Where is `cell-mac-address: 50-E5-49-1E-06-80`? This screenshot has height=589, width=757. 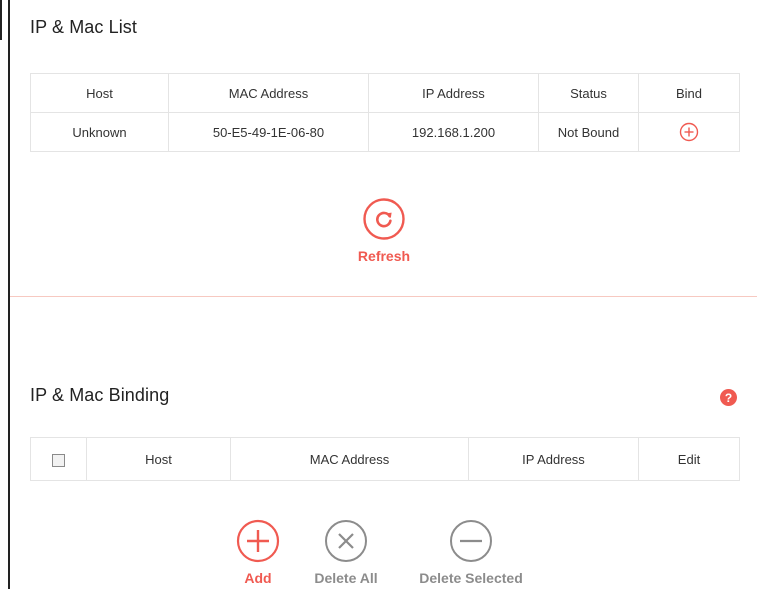 cell-mac-address: 50-E5-49-1E-06-80 is located at coordinates (268, 132).